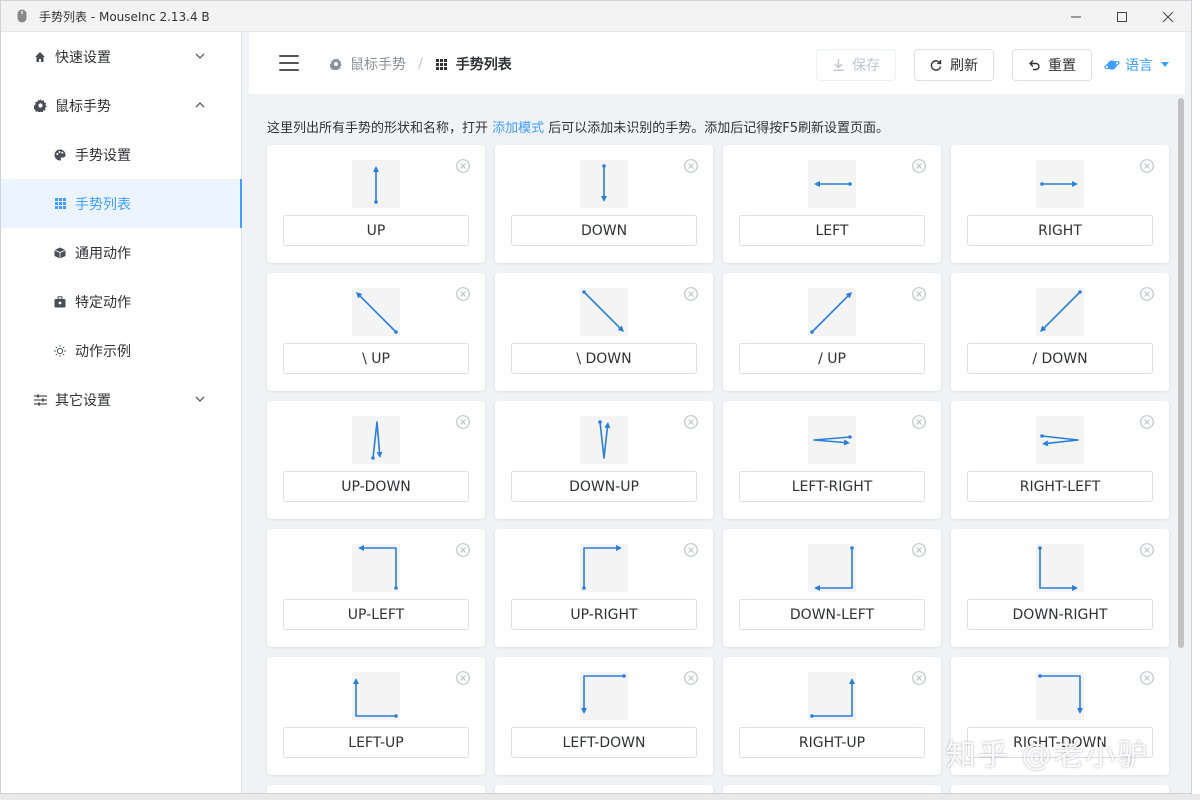  What do you see at coordinates (832, 742) in the screenshot?
I see `gesture-name-field: RIGHT-UP` at bounding box center [832, 742].